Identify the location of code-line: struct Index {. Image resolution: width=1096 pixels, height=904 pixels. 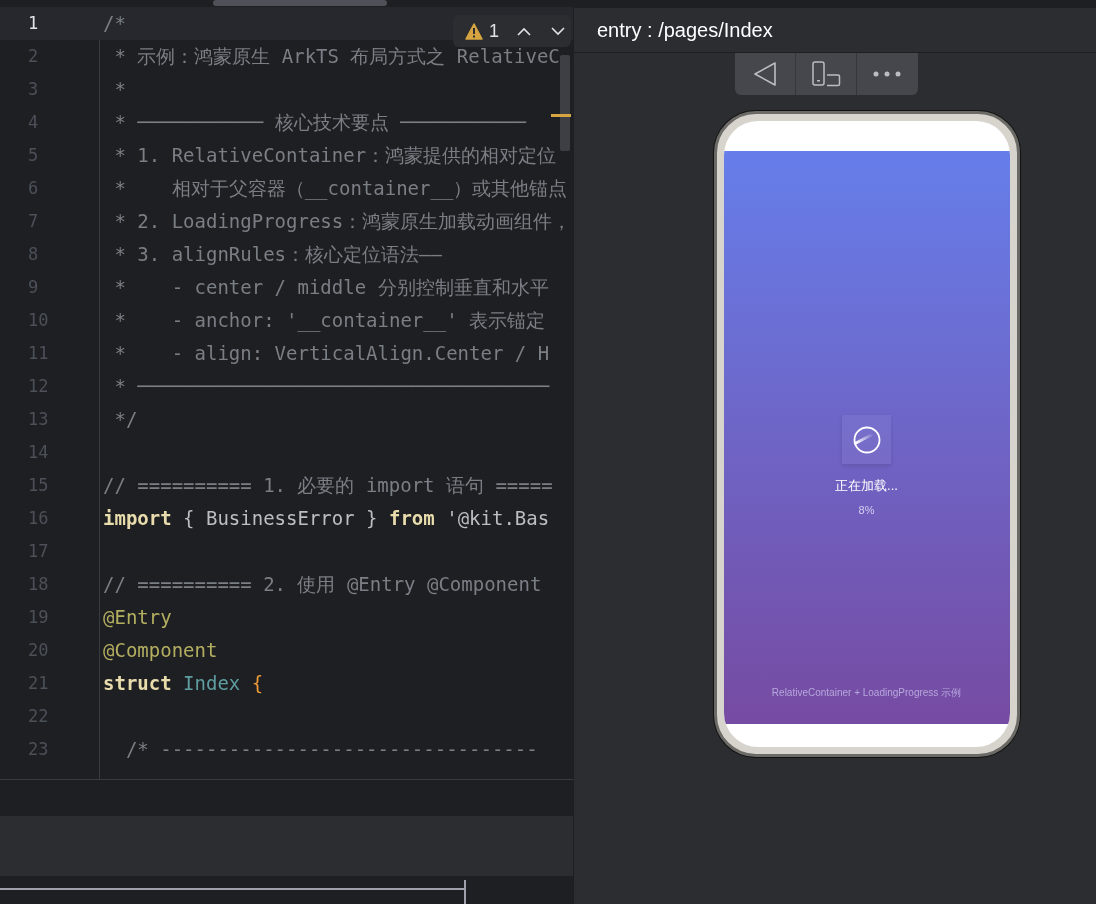
(183, 683).